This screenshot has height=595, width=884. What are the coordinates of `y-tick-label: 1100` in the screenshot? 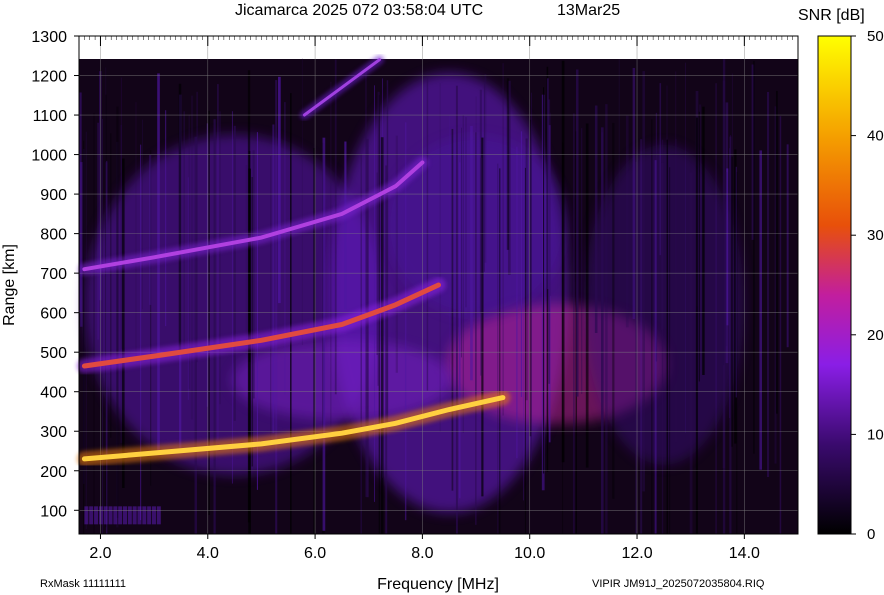 It's located at (50, 116).